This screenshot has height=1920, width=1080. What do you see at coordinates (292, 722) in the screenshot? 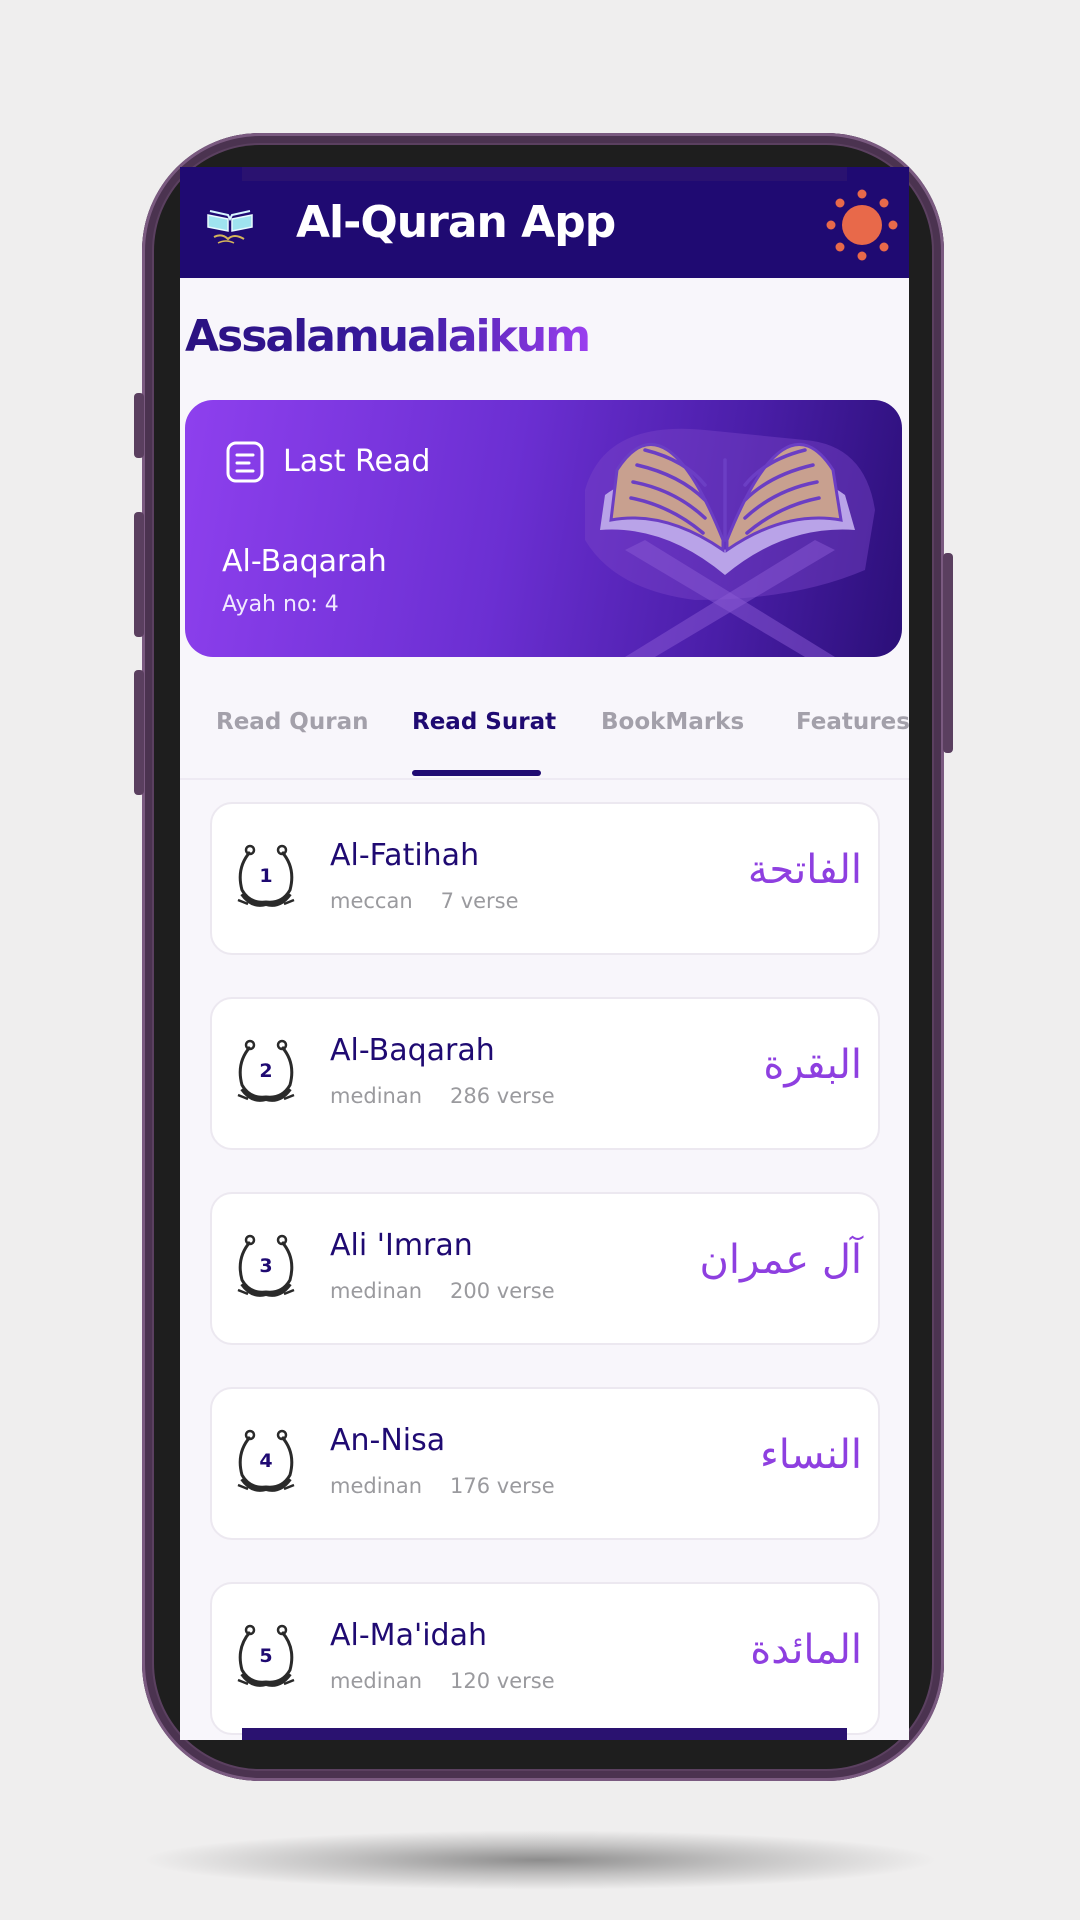
I see `tab-read-quran: Read Quran` at bounding box center [292, 722].